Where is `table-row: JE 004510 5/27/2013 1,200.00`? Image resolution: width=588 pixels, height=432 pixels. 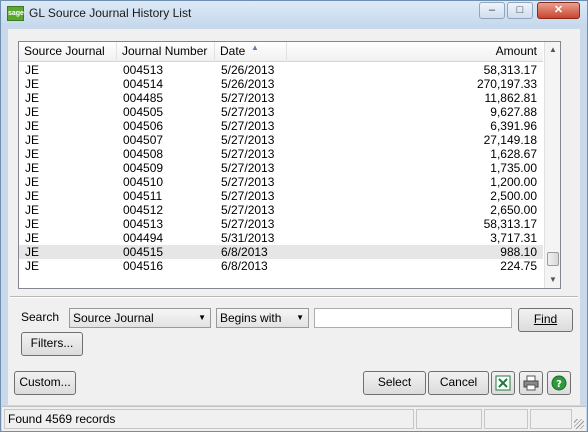 table-row: JE 004510 5/27/2013 1,200.00 is located at coordinates (281, 182).